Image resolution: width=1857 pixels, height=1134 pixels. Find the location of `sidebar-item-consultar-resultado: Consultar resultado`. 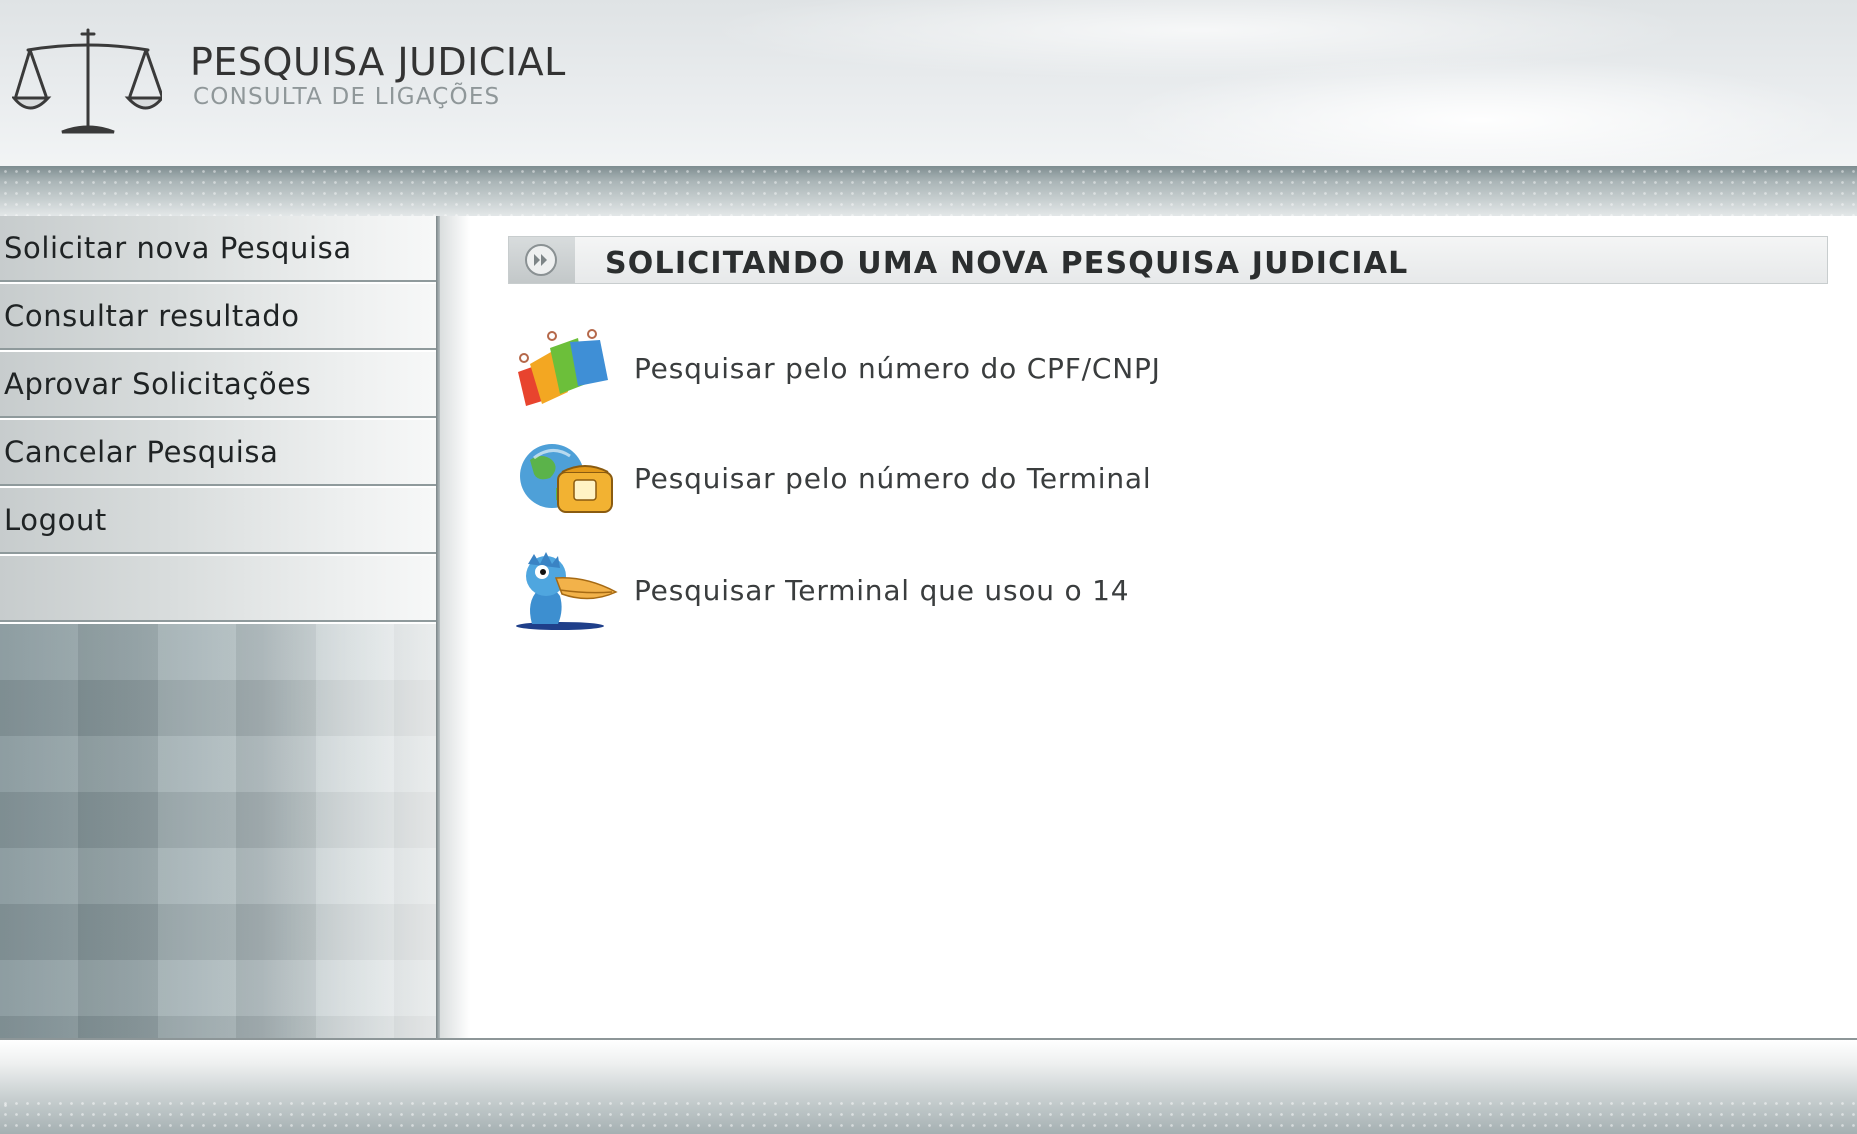

sidebar-item-consultar-resultado: Consultar resultado is located at coordinates (218, 317).